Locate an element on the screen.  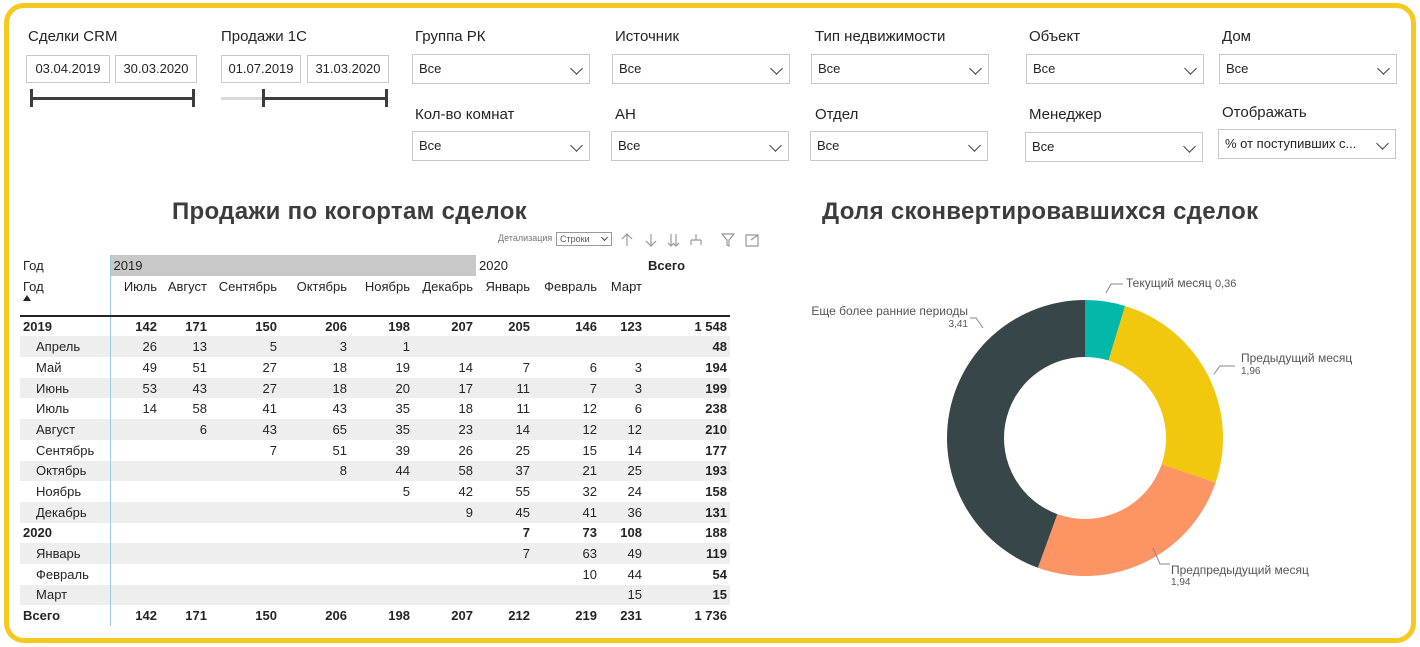
row-label: Всего is located at coordinates (65, 615).